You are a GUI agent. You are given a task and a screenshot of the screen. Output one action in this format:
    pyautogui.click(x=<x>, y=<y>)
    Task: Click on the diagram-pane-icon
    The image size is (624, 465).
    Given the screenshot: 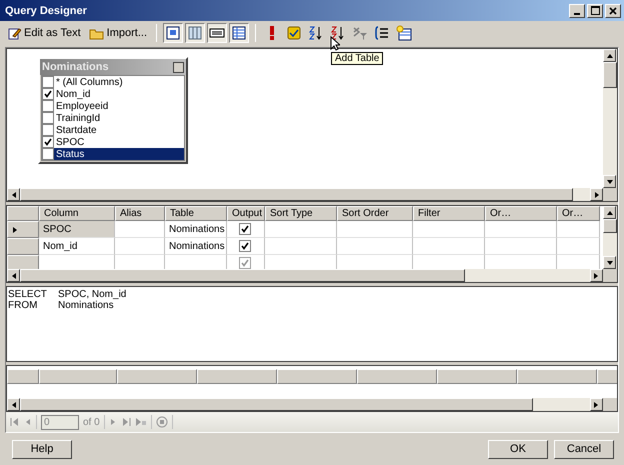 What is the action you would take?
    pyautogui.click(x=173, y=33)
    